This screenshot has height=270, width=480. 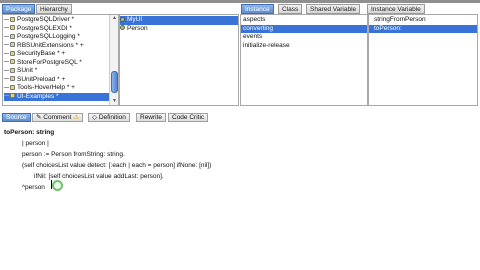 What do you see at coordinates (56, 71) in the screenshot?
I see `list-item: SUnit *` at bounding box center [56, 71].